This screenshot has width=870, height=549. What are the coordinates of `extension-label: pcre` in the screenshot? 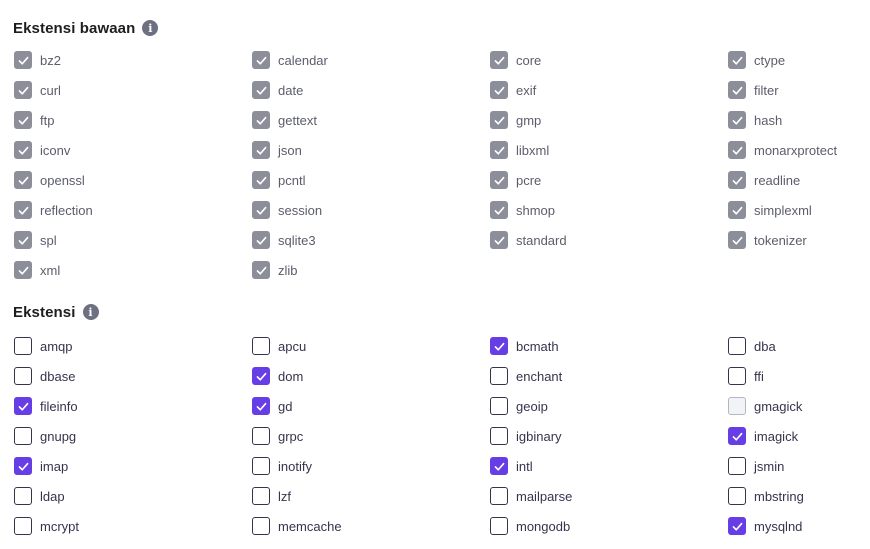 It's located at (529, 180).